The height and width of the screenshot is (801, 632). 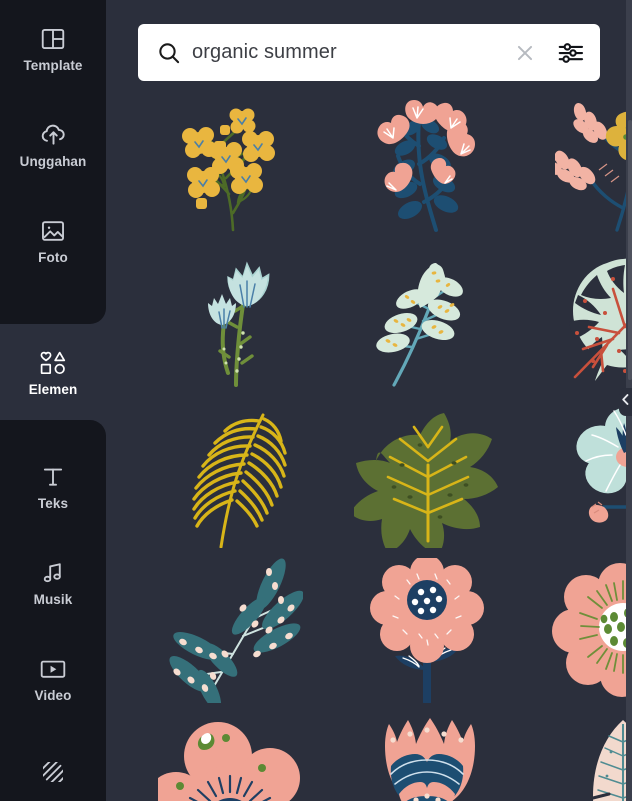 I want to click on text-t-icon, so click(x=53, y=477).